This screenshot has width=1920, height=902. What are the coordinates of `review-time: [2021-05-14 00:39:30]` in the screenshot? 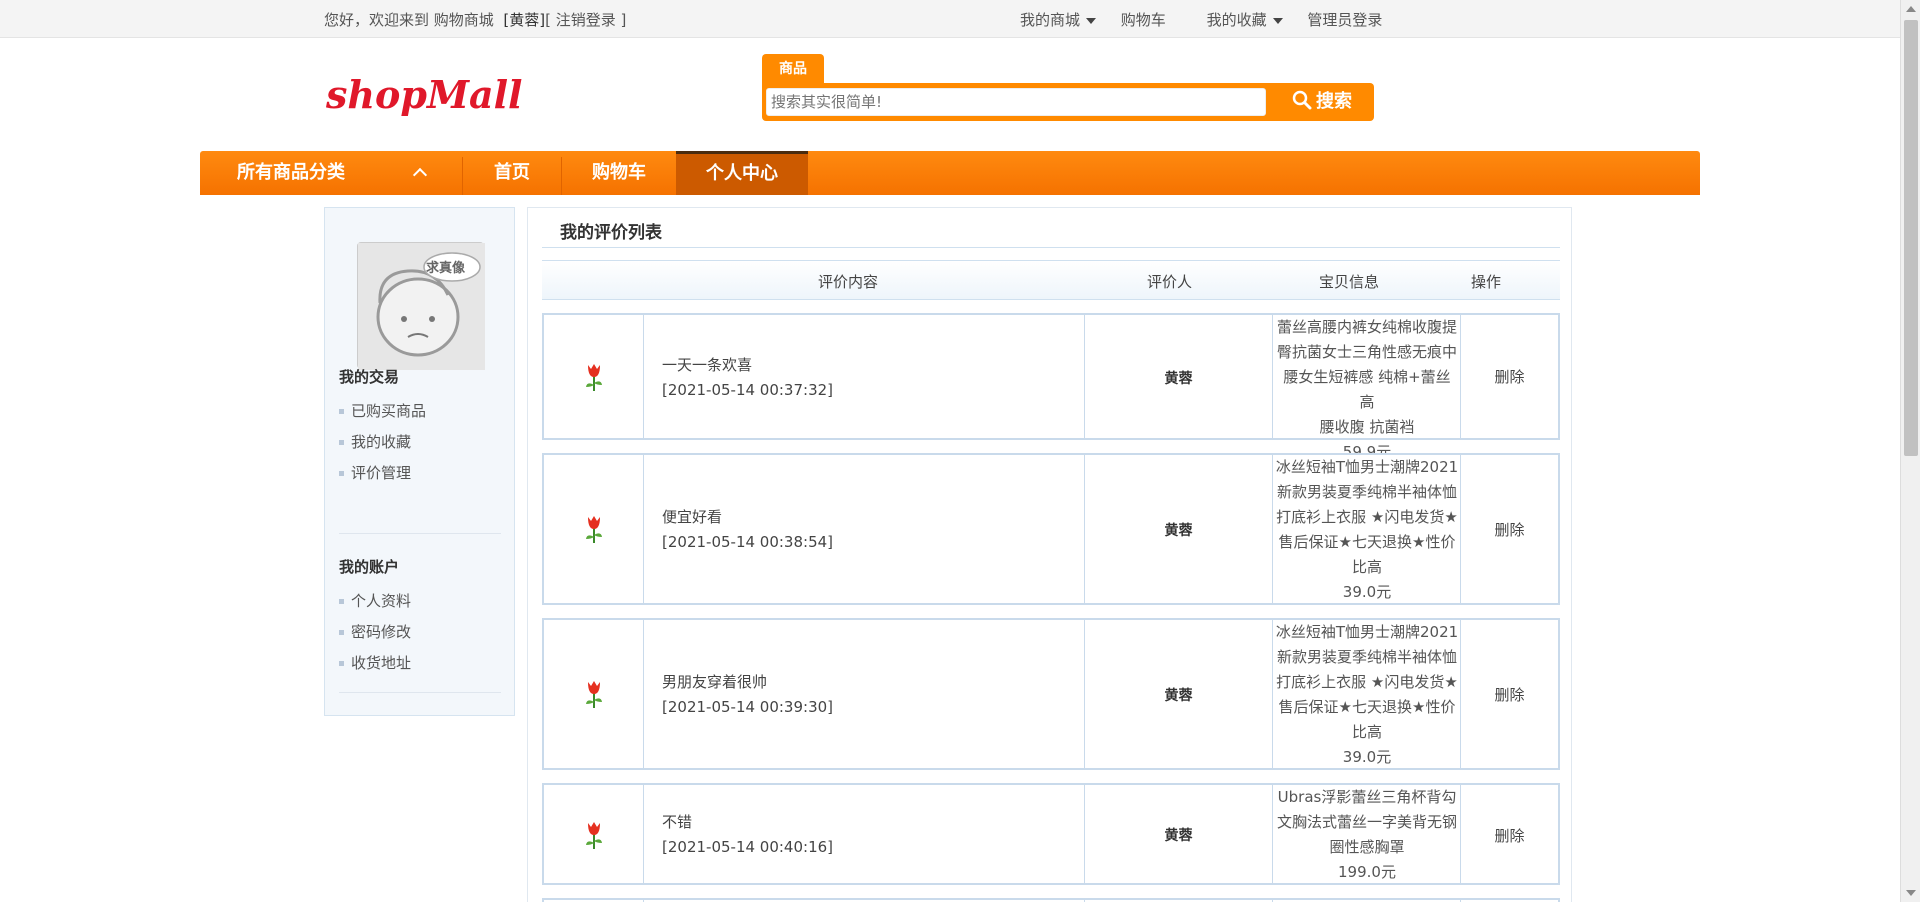 It's located at (748, 707).